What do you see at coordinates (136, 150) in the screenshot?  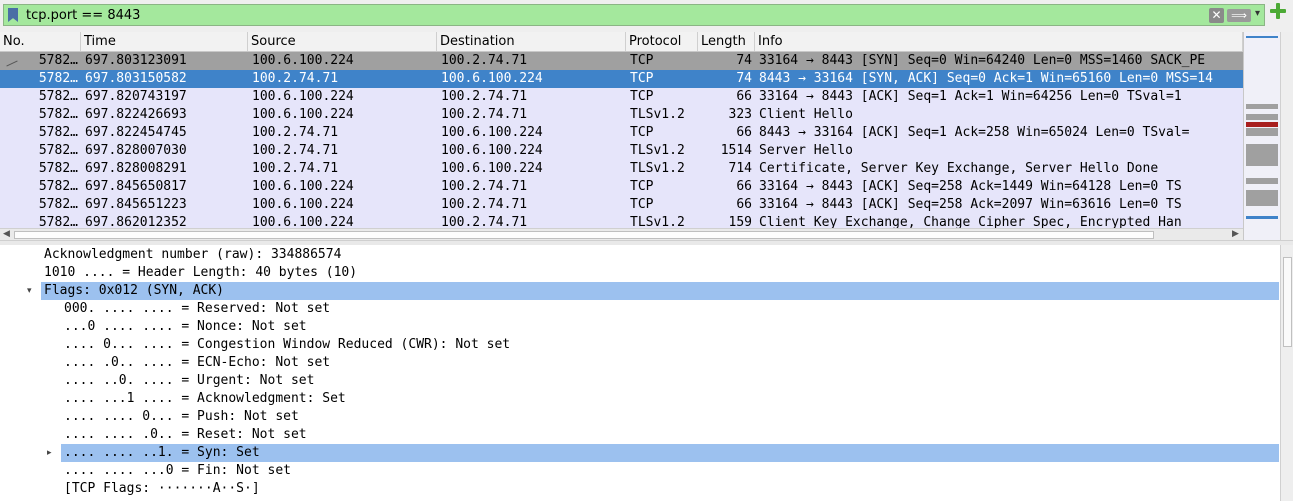 I see `packet-cell-time: 697.828007030` at bounding box center [136, 150].